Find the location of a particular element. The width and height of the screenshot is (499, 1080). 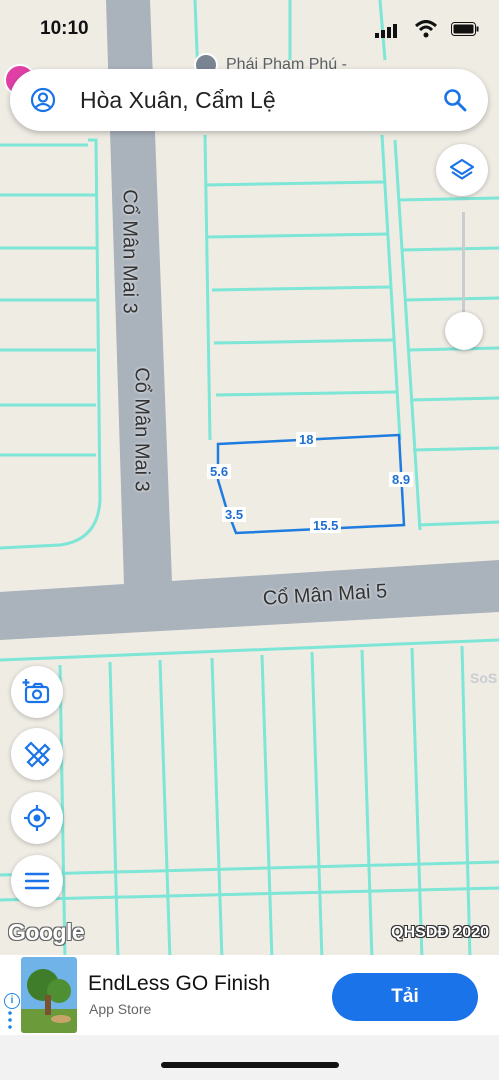

search-bar: Hòa Xuân, Cẩm Lệ is located at coordinates (249, 100).